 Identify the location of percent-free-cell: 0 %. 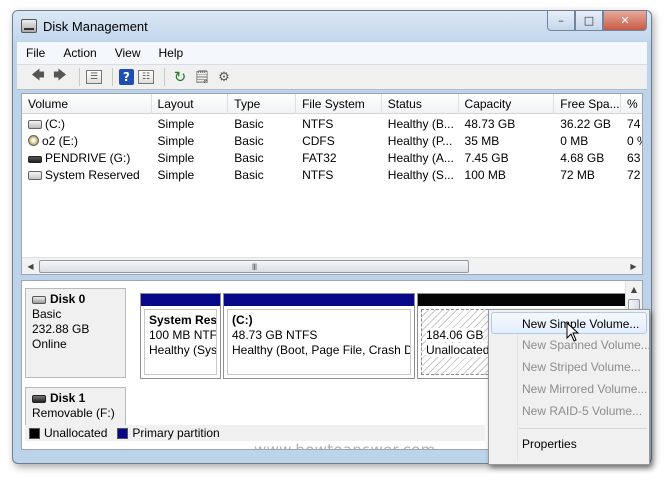
(634, 140).